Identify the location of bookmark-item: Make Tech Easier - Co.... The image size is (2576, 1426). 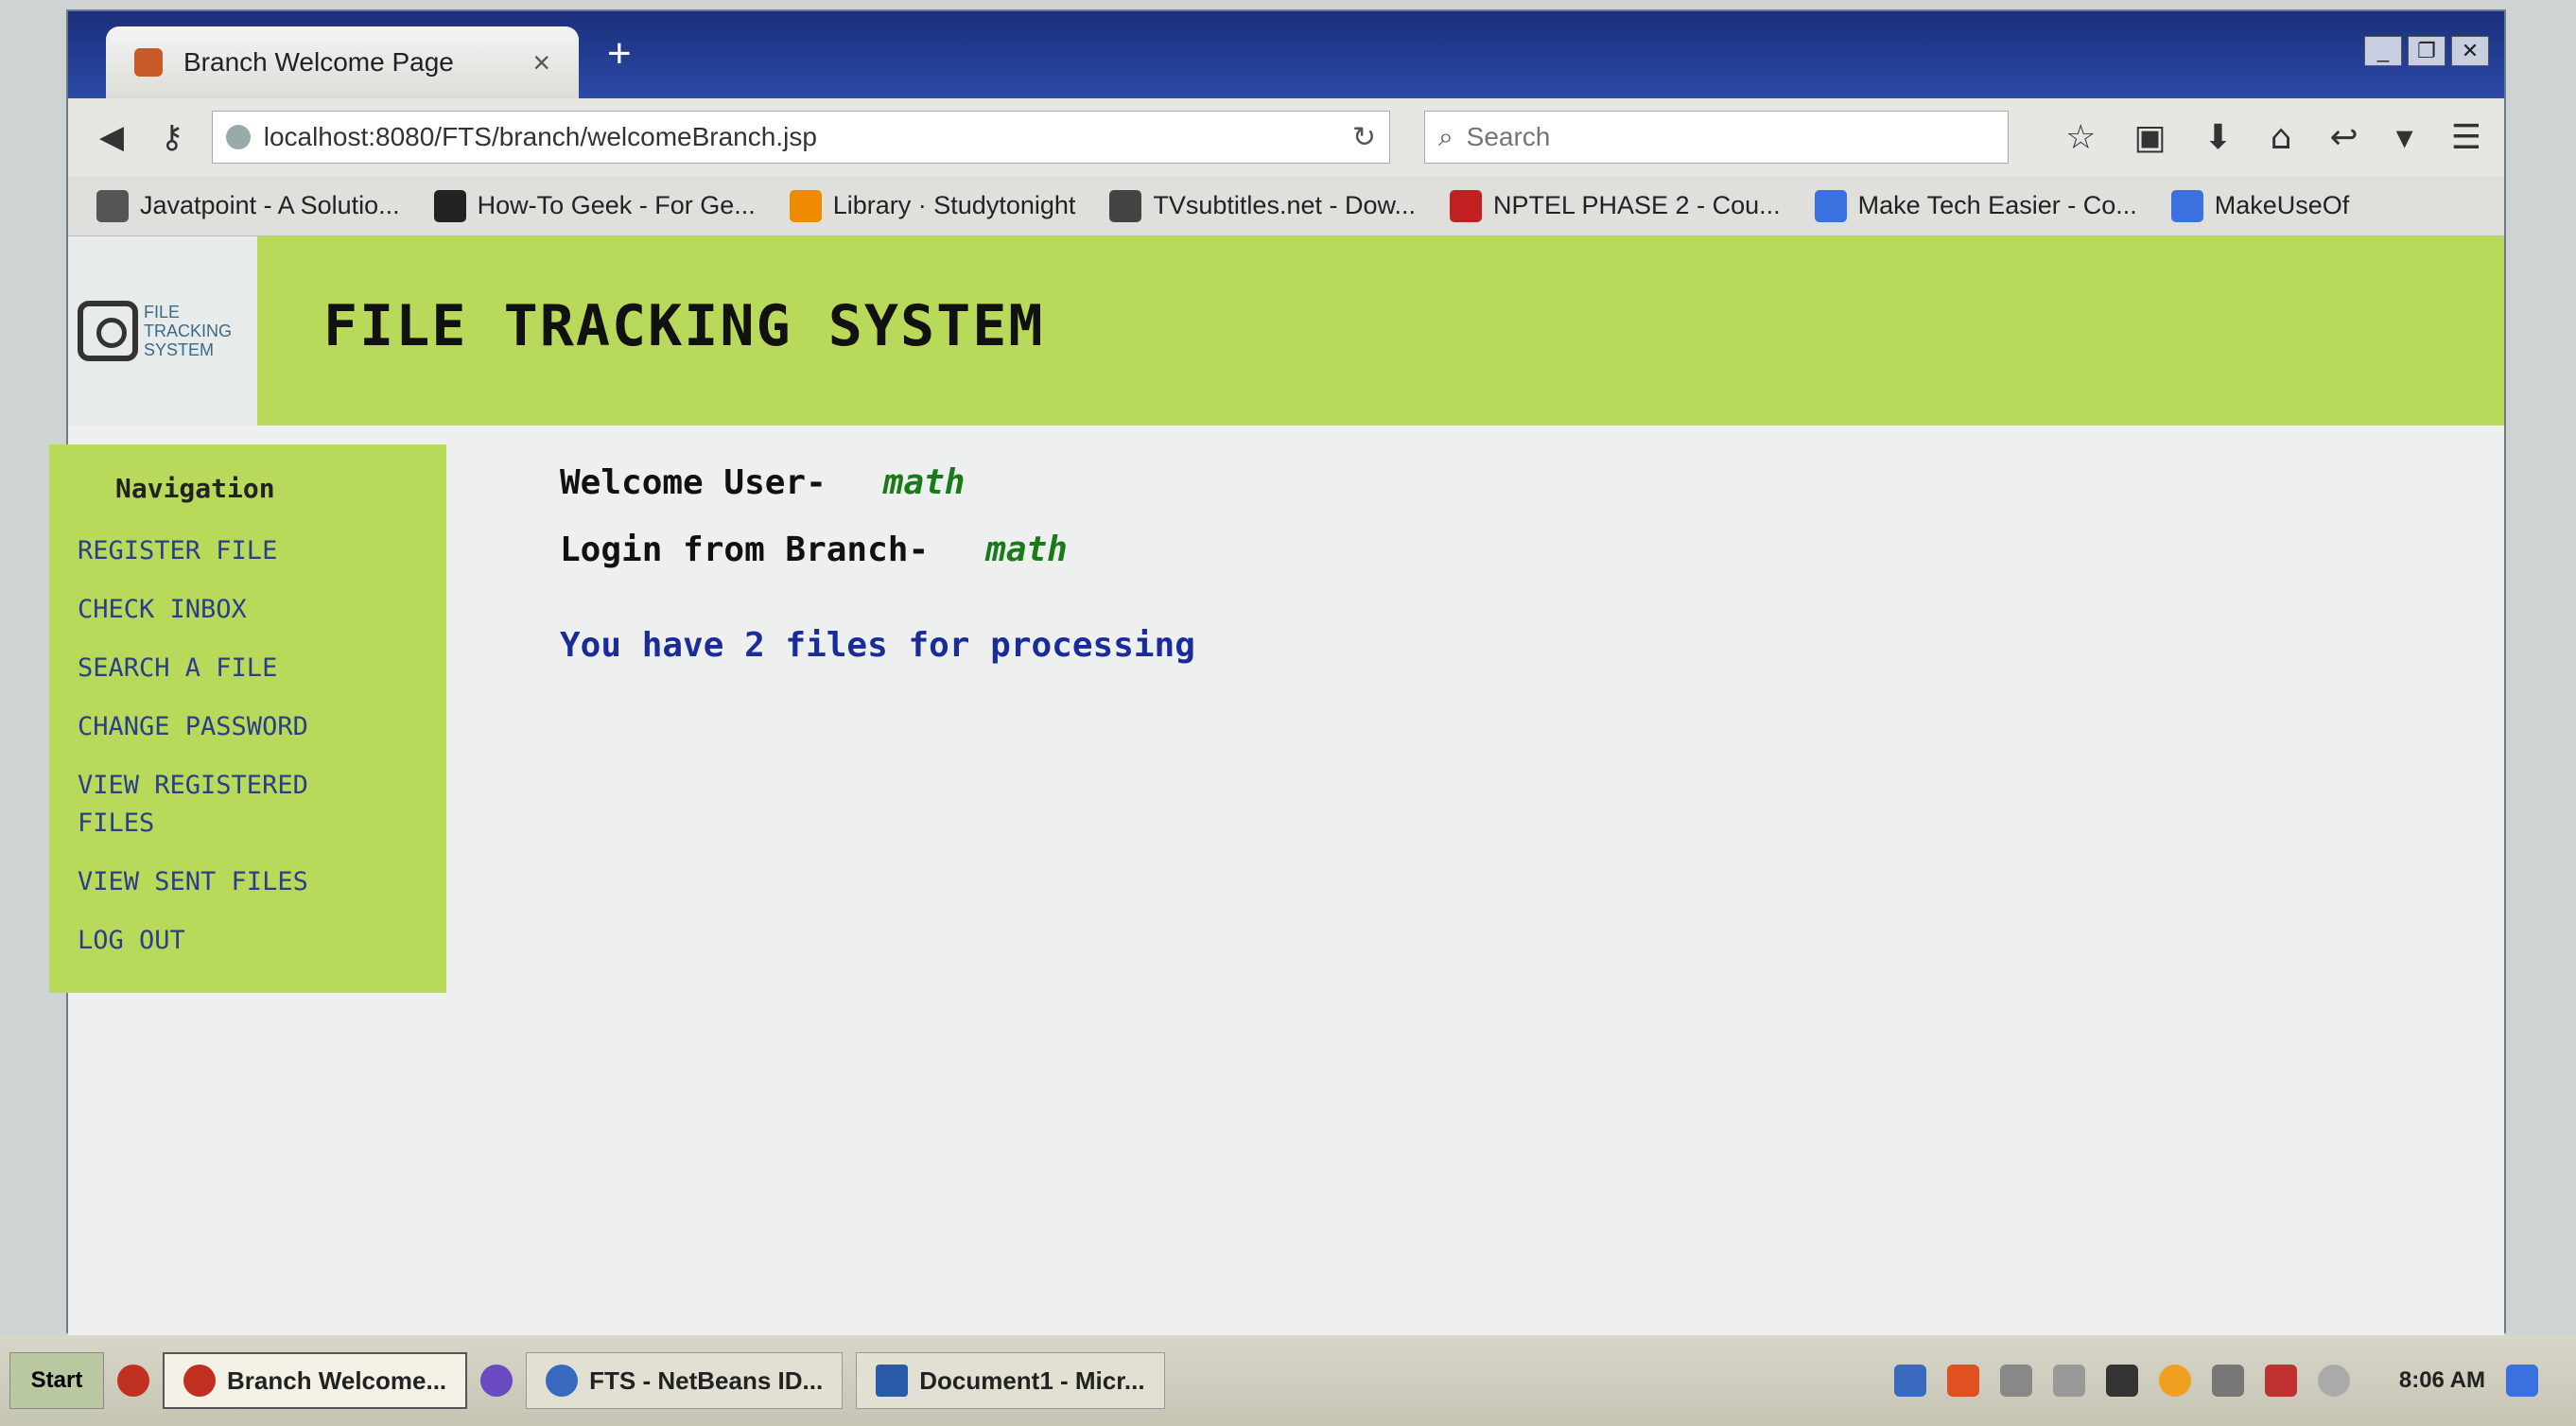
(1976, 205).